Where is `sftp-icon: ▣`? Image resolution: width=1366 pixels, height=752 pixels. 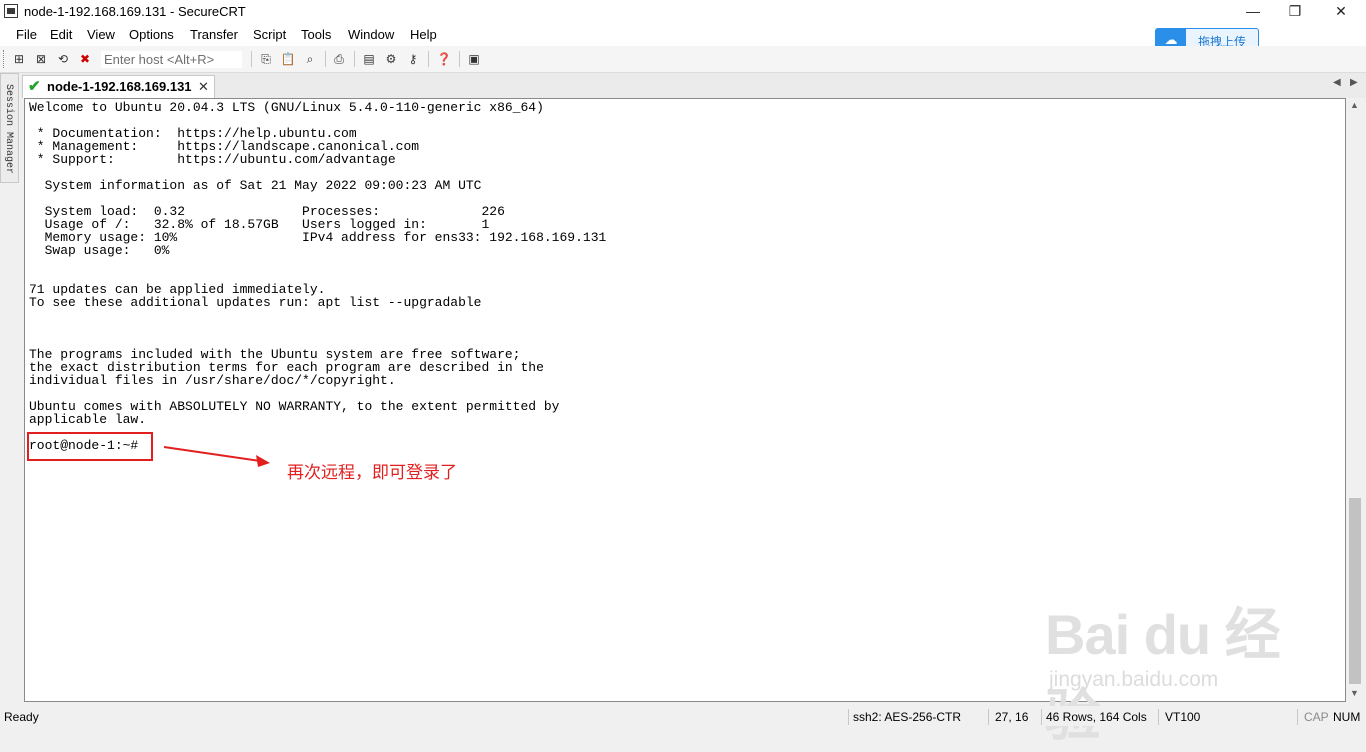 sftp-icon: ▣ is located at coordinates (474, 59).